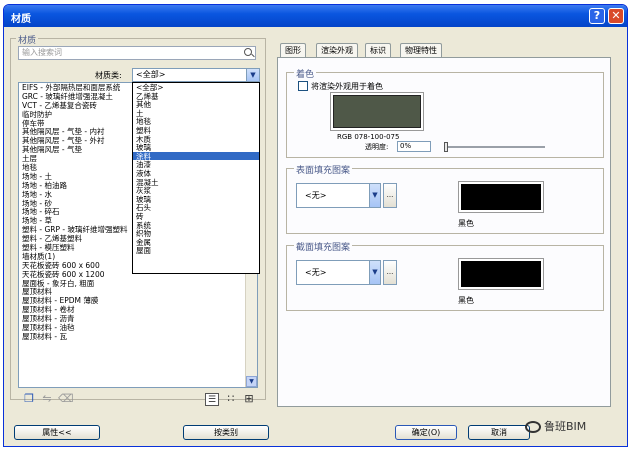  Describe the element at coordinates (616, 16) in the screenshot. I see `close-button: ✕` at that location.